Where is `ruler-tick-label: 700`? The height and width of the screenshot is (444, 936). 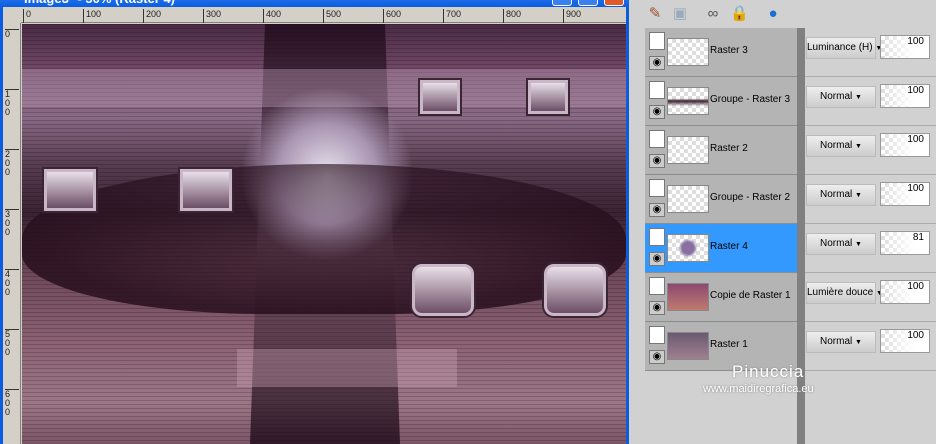 ruler-tick-label: 700 is located at coordinates (452, 16).